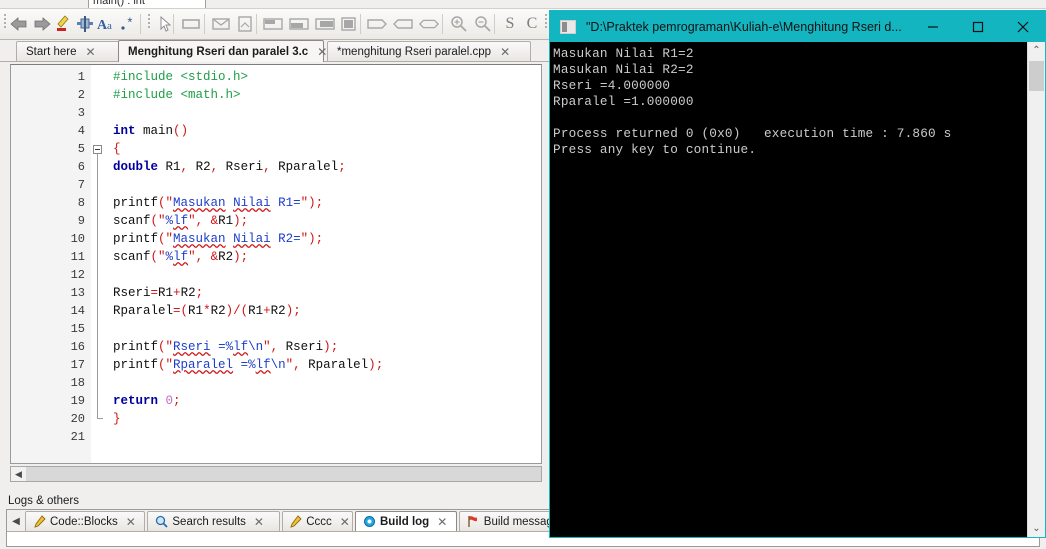  I want to click on logs-tab-label: Build log, so click(405, 521).